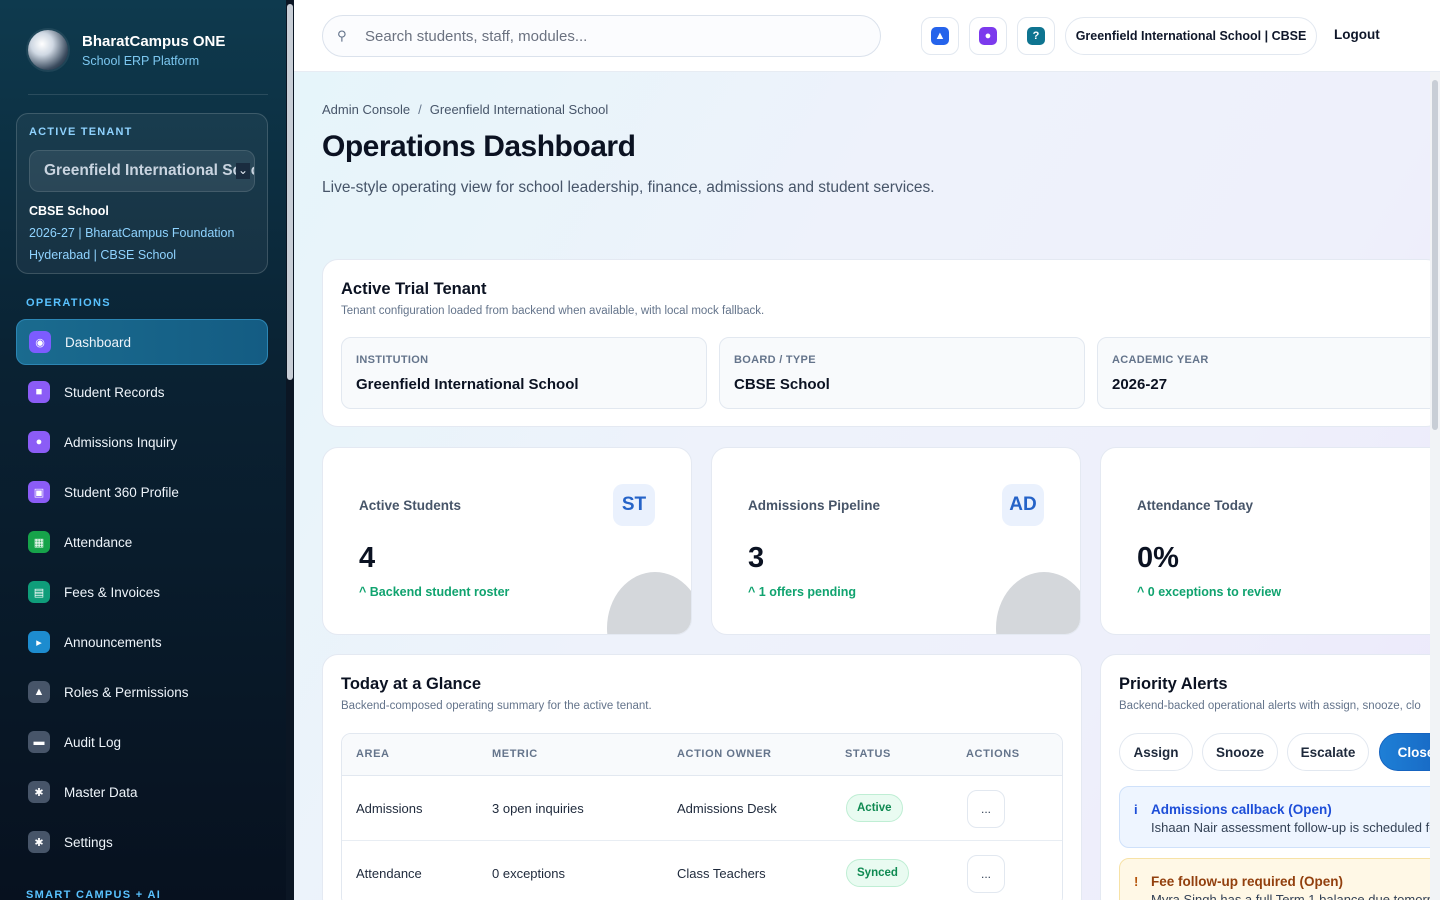 The height and width of the screenshot is (900, 1440). Describe the element at coordinates (142, 842) in the screenshot. I see `sidebar-item-settings: ✱ Settings` at that location.